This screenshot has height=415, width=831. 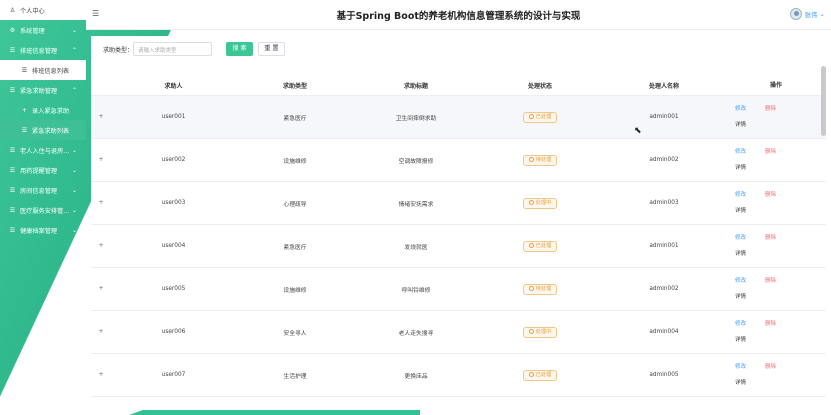 I want to click on cell-user: user003, so click(x=173, y=203).